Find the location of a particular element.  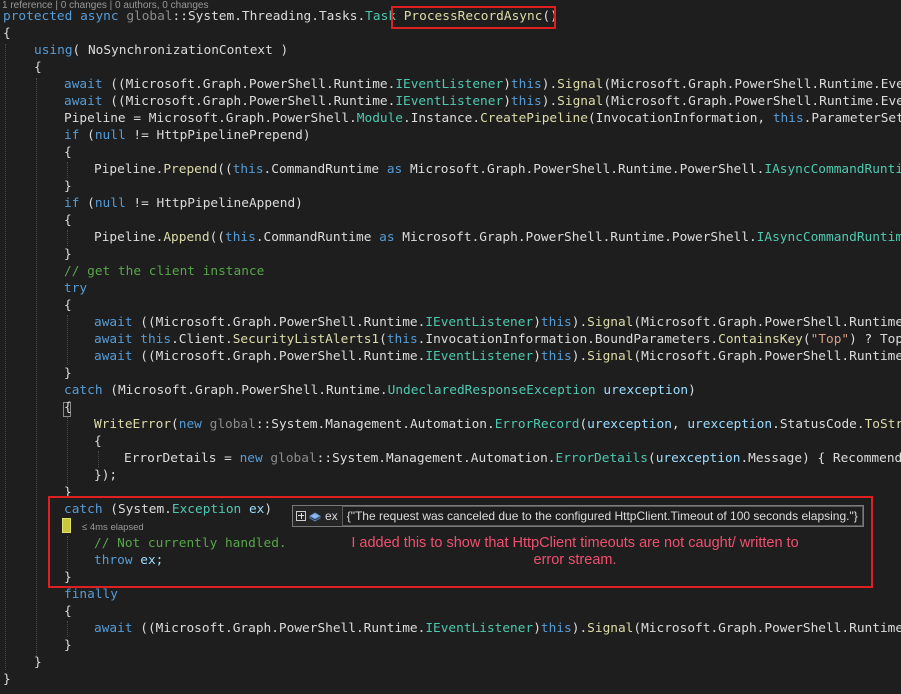

code-line-if-append: if (null != HttpPipelineAppend) is located at coordinates (183, 203).